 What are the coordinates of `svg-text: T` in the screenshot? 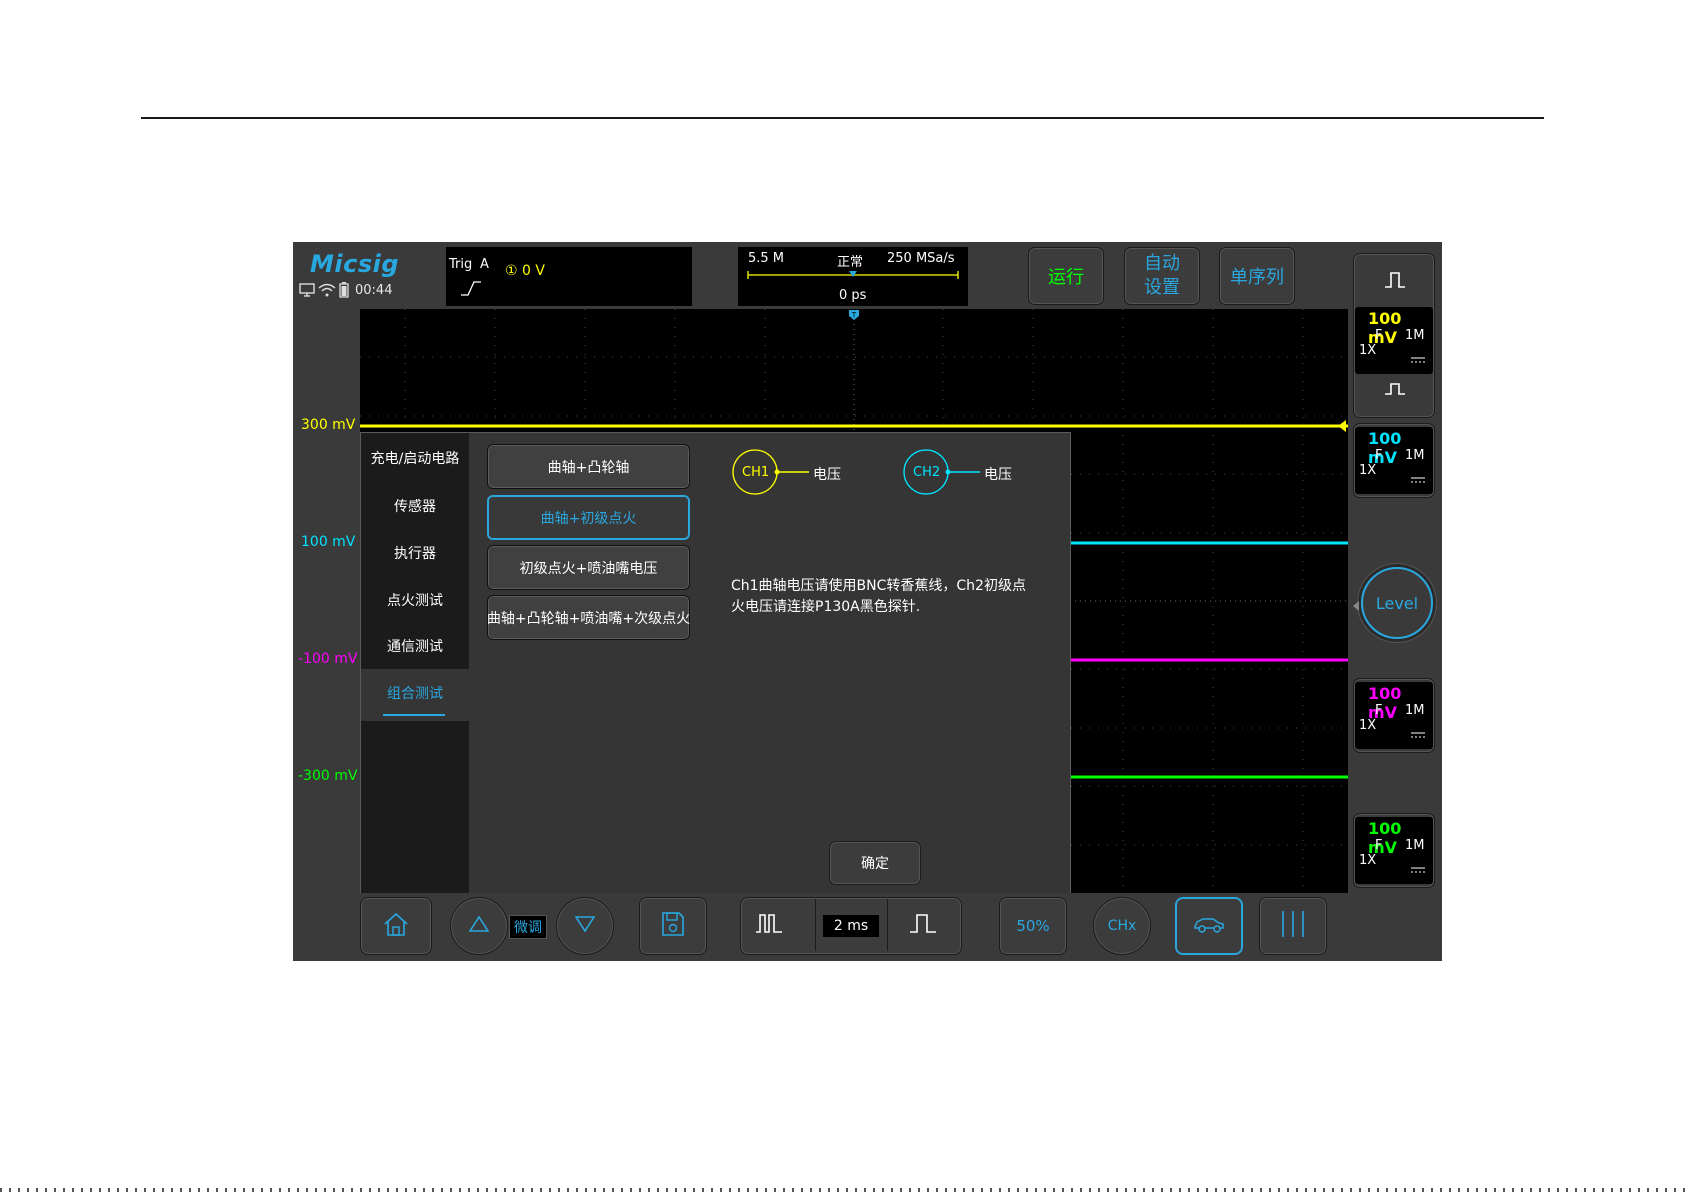 It's located at (854, 315).